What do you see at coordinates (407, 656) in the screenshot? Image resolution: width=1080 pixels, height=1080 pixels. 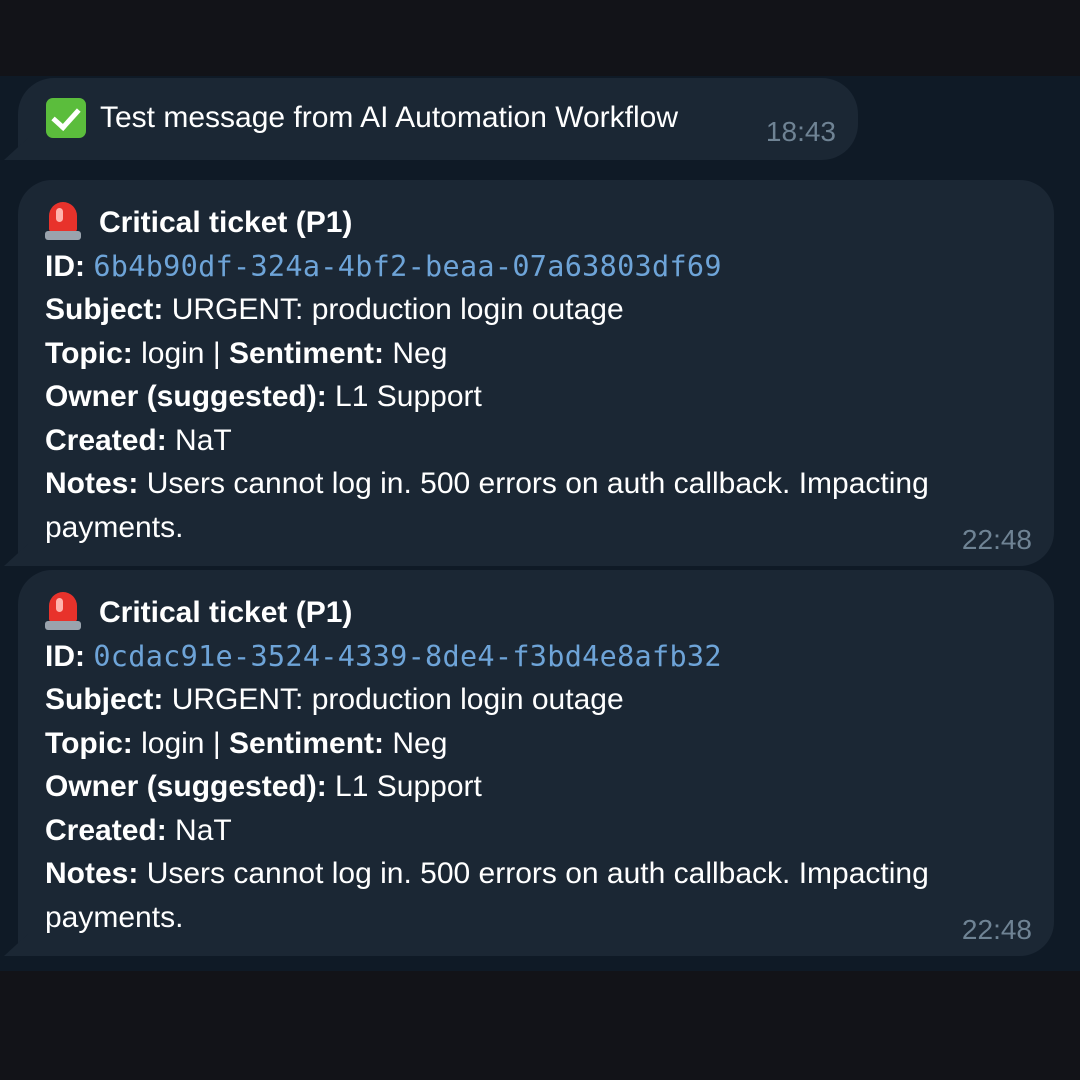 I see `ticket-id: 0cdac91e-3524-4339-8de4-f3bd4e8afb32` at bounding box center [407, 656].